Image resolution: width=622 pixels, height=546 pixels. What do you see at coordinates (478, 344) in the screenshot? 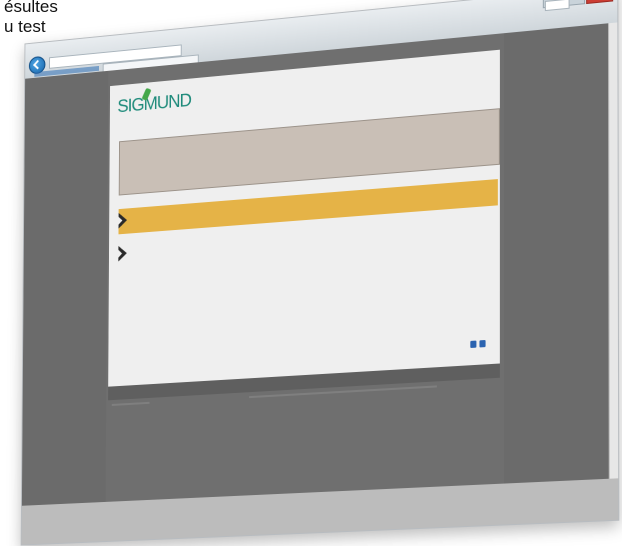
I see `navigation-icons` at bounding box center [478, 344].